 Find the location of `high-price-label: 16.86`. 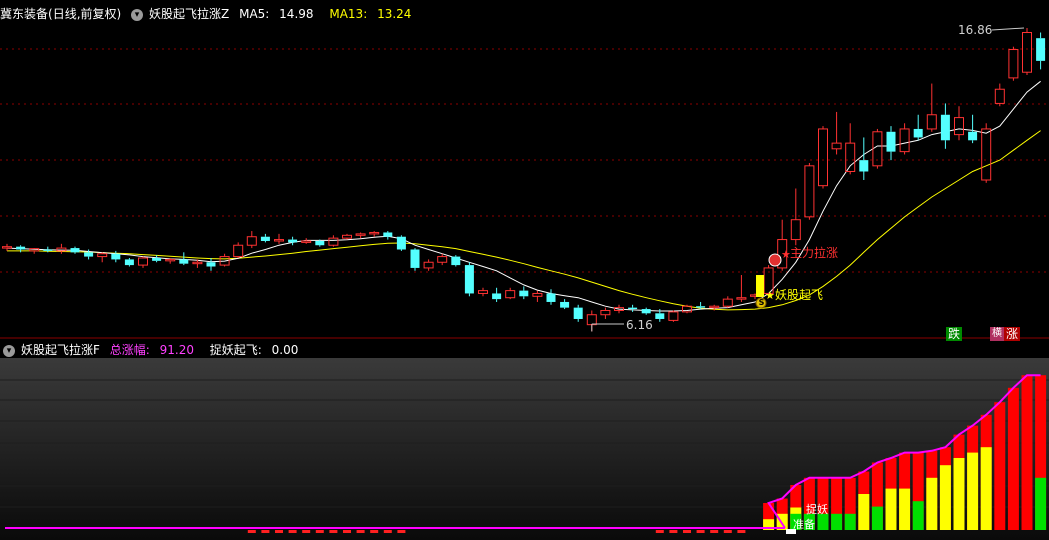

high-price-label: 16.86 is located at coordinates (975, 30).